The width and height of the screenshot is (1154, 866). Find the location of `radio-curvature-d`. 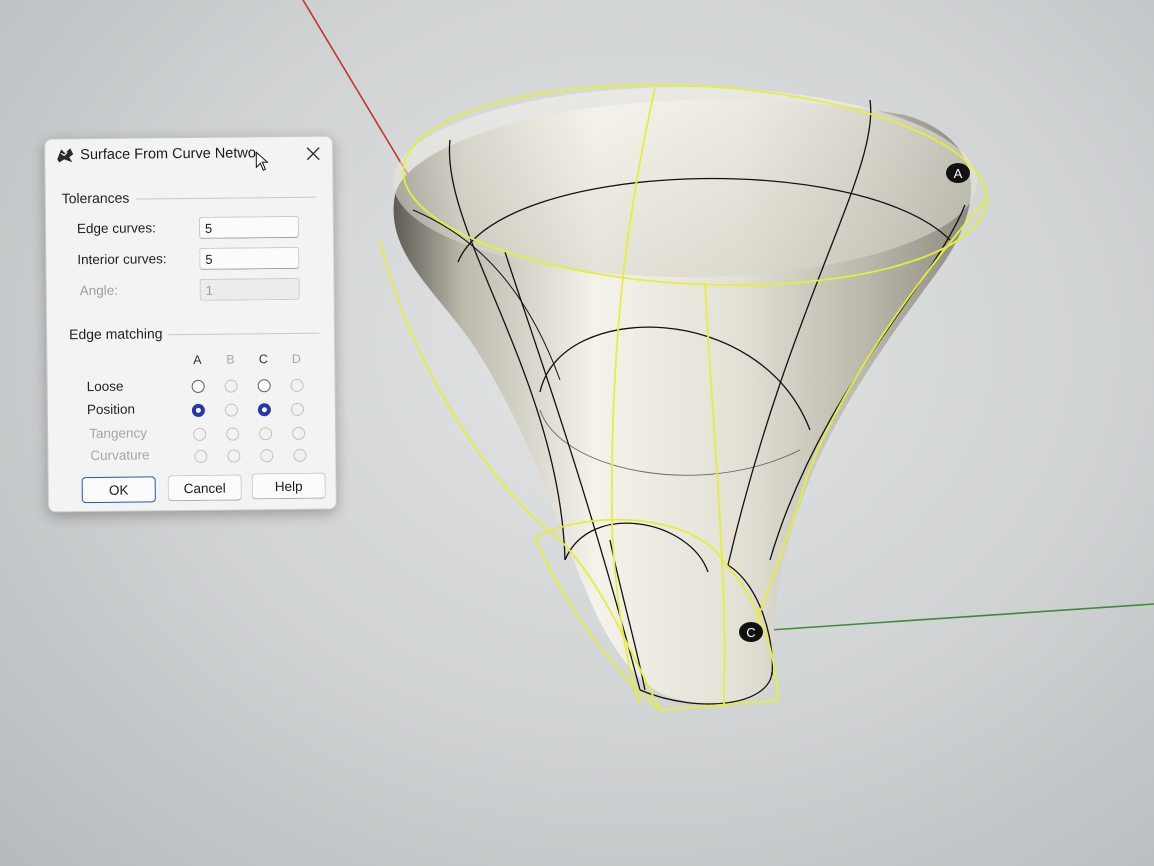

radio-curvature-d is located at coordinates (300, 455).